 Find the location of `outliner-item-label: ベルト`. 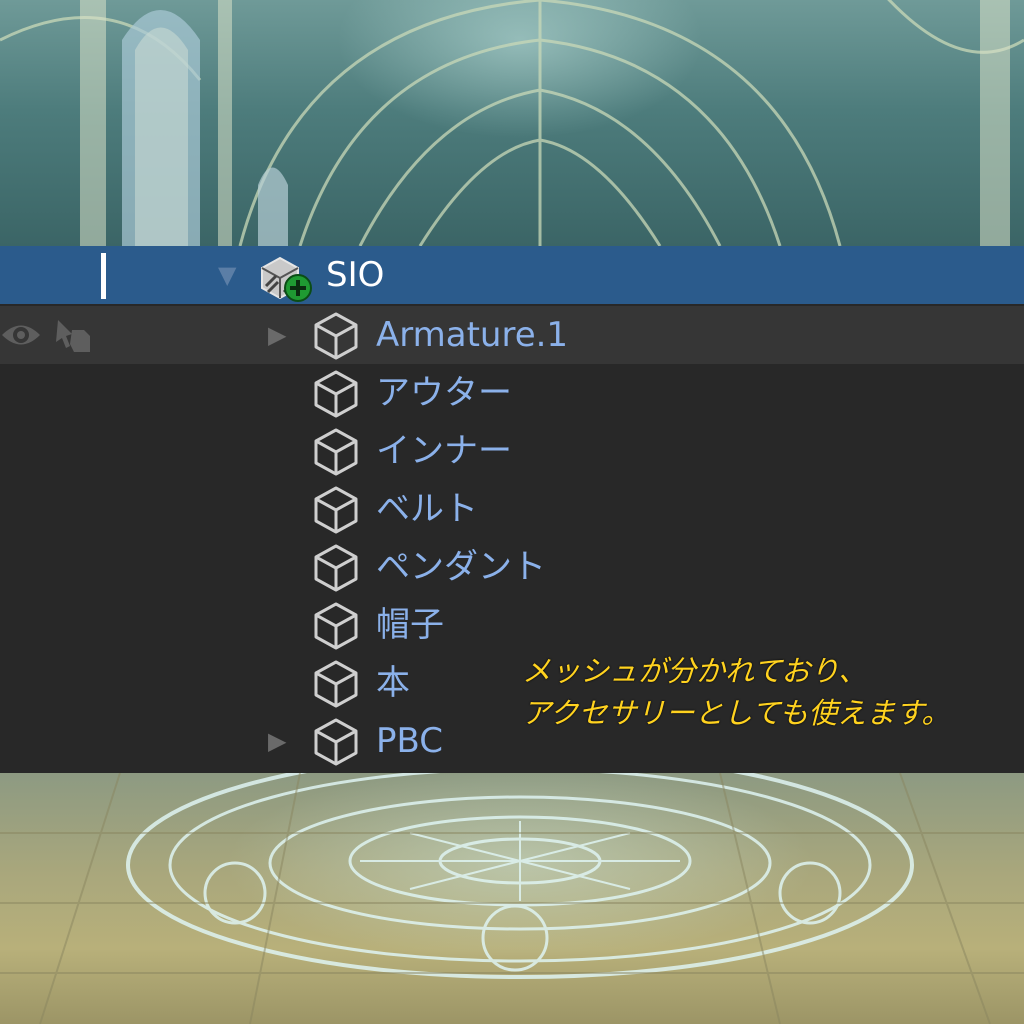

outliner-item-label: ベルト is located at coordinates (427, 509).